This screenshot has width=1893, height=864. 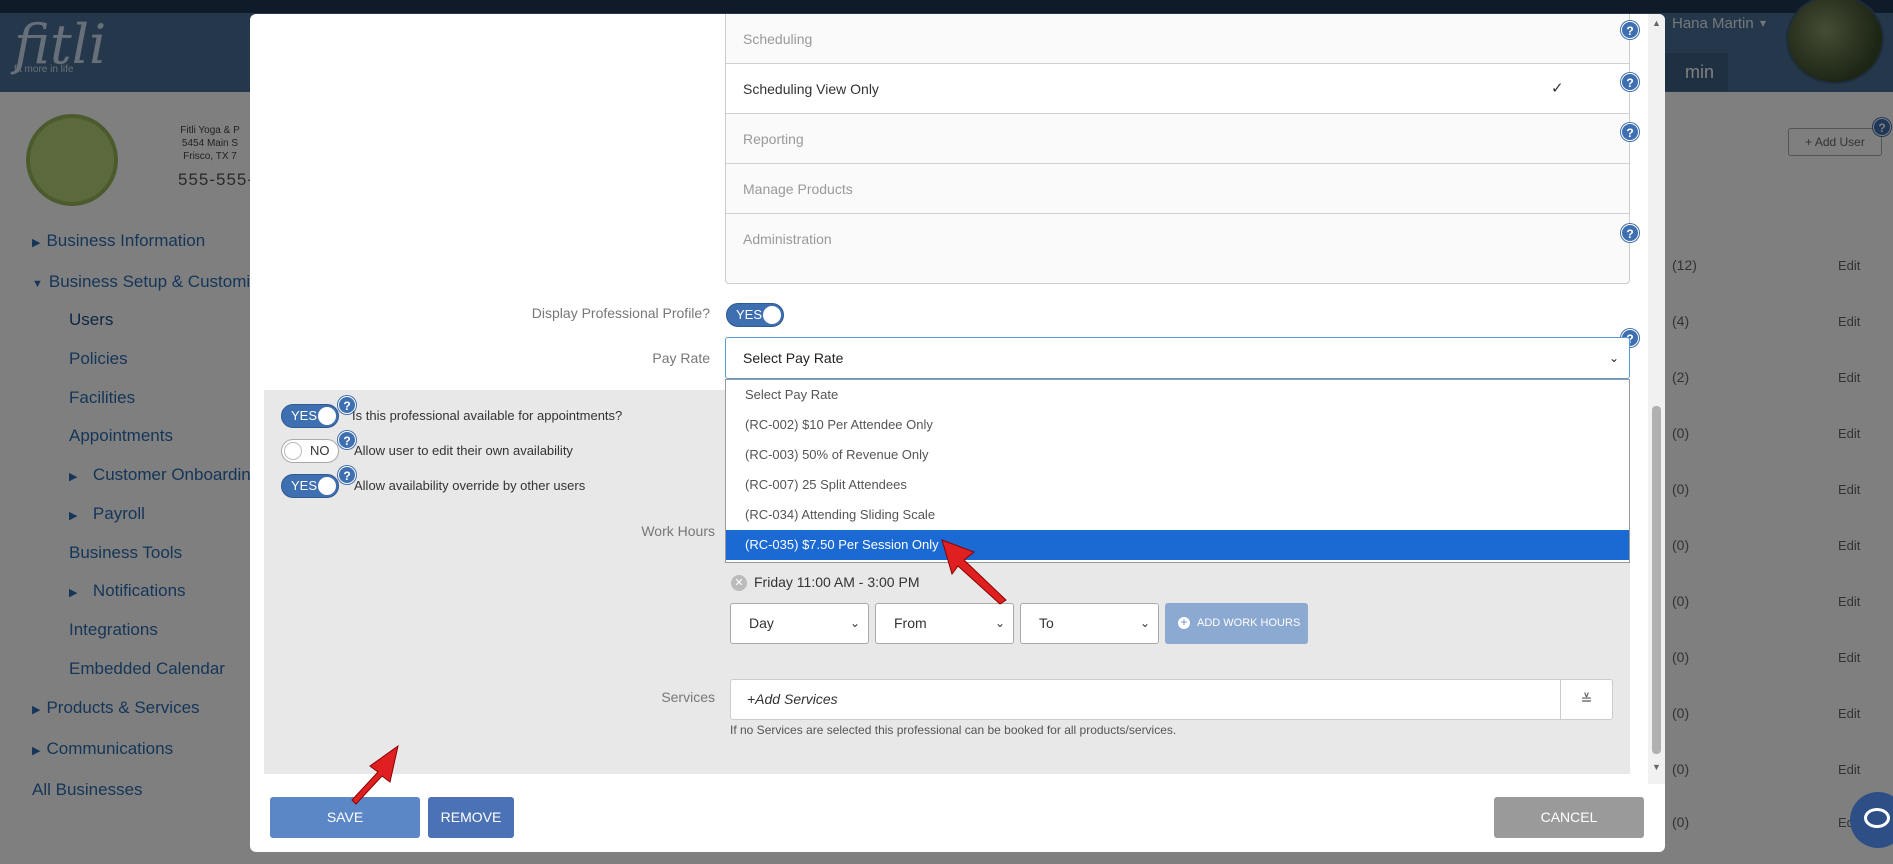 I want to click on permission-reporting: Reporting, so click(x=1177, y=139).